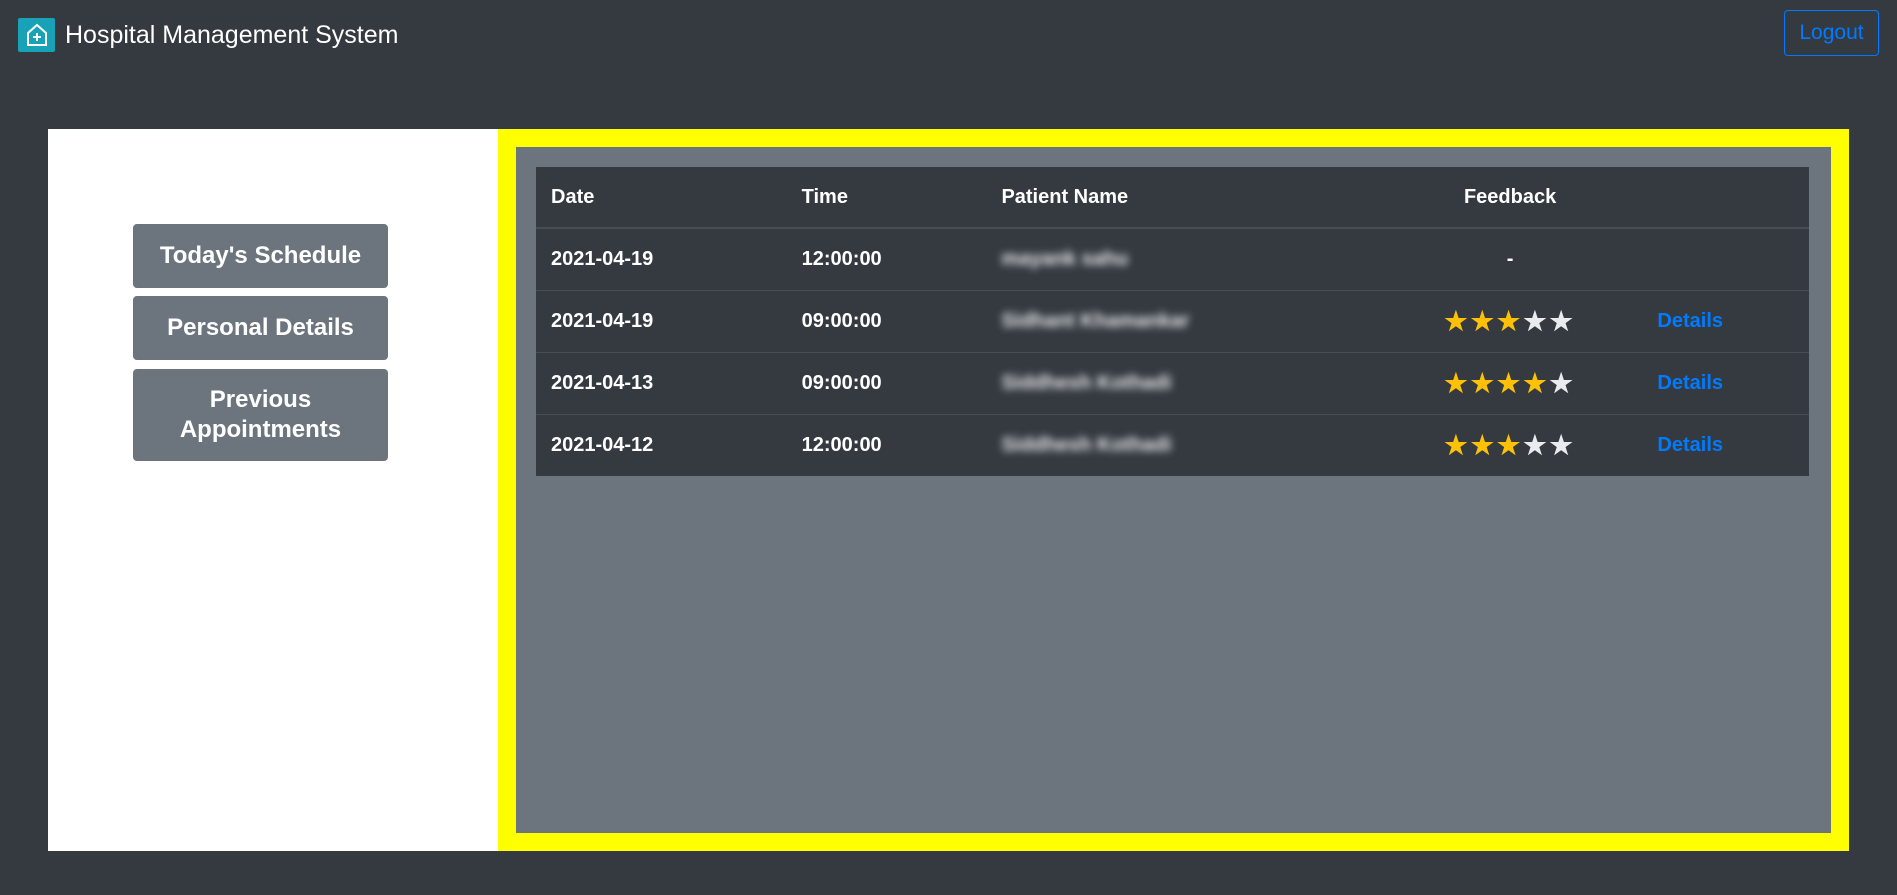 This screenshot has height=895, width=1897. I want to click on previous-appointments-button: Previous Appointments, so click(260, 415).